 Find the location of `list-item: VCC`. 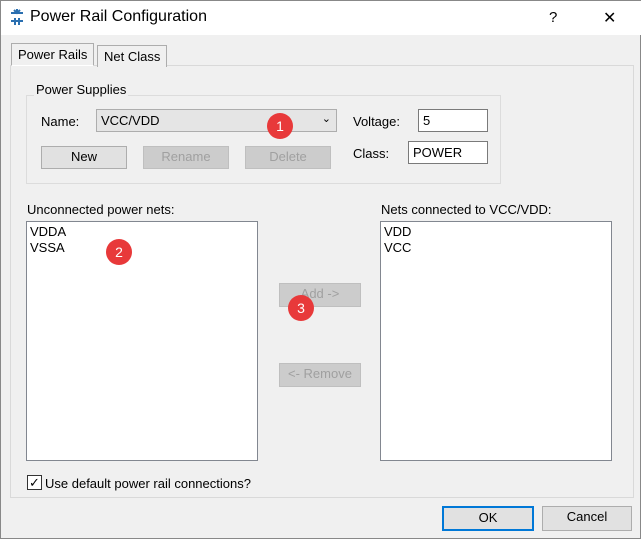

list-item: VCC is located at coordinates (496, 248).